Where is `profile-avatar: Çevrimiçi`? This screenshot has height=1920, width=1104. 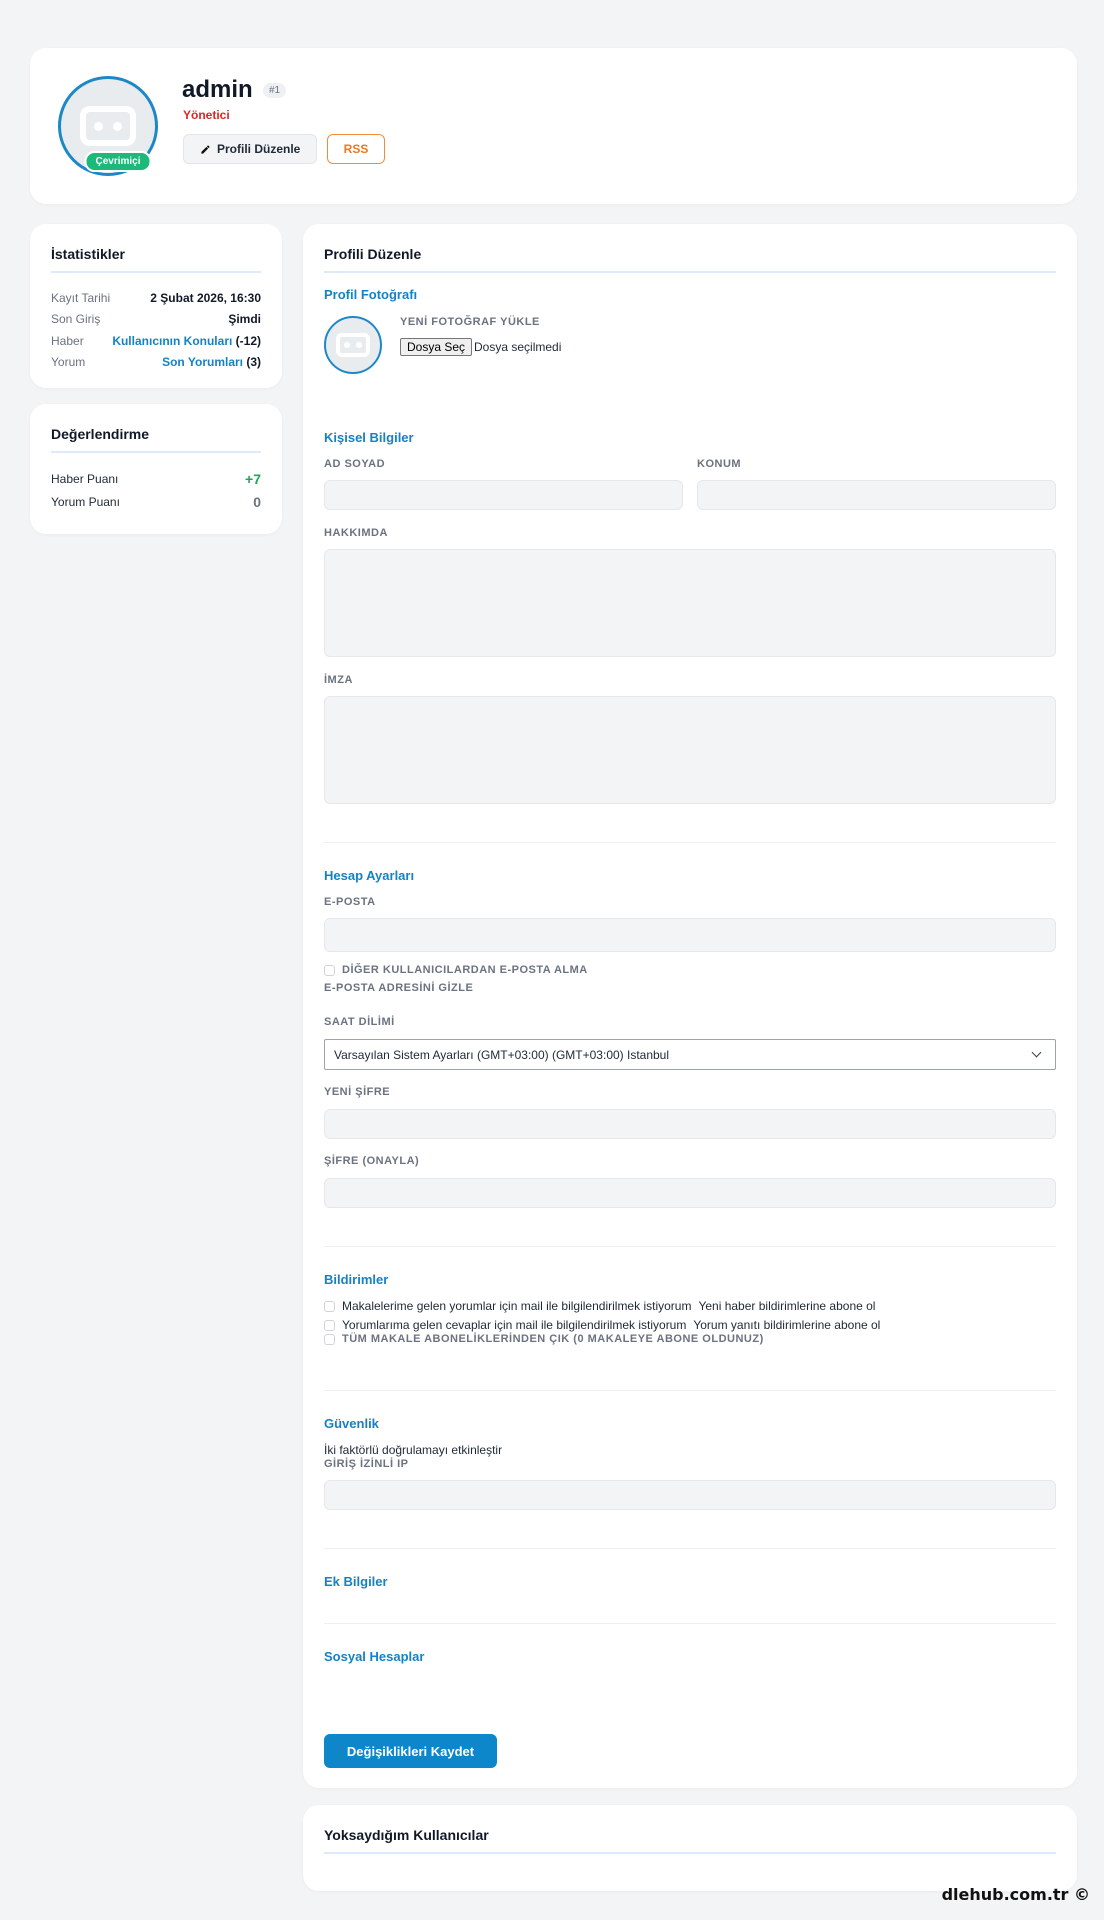
profile-avatar: Çevrimiçi is located at coordinates (108, 126).